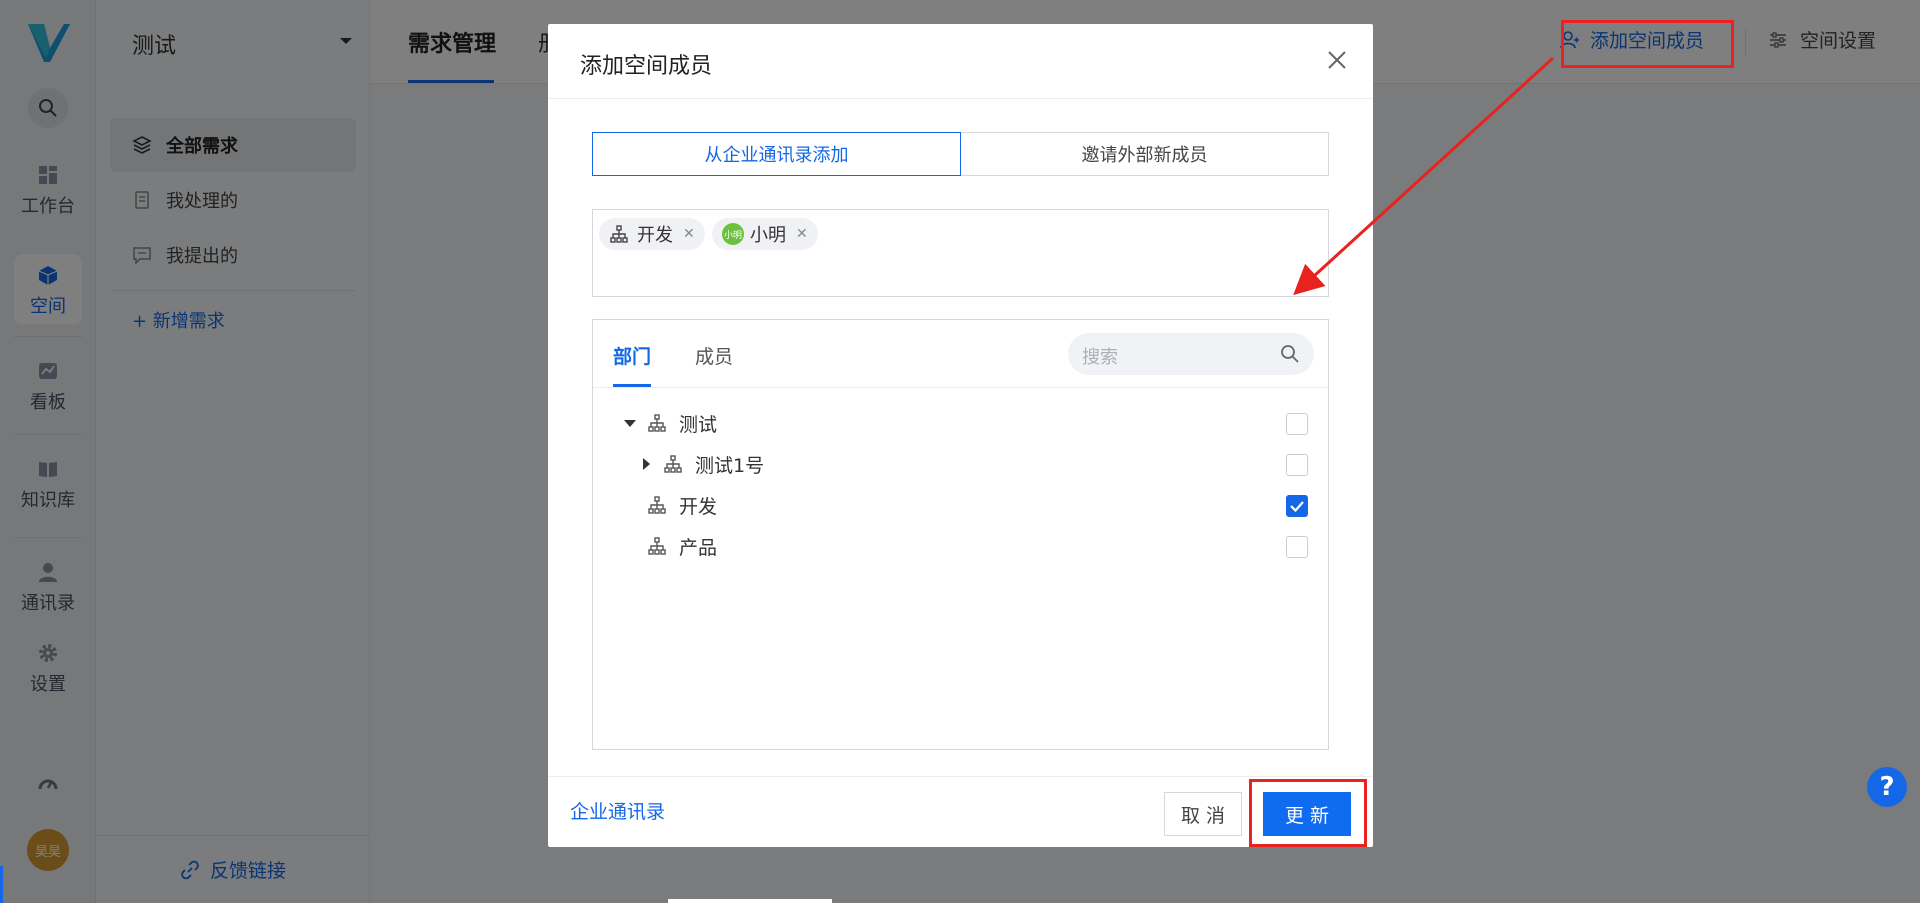 The height and width of the screenshot is (903, 1920). What do you see at coordinates (632, 385) in the screenshot?
I see `tab-active-indicator` at bounding box center [632, 385].